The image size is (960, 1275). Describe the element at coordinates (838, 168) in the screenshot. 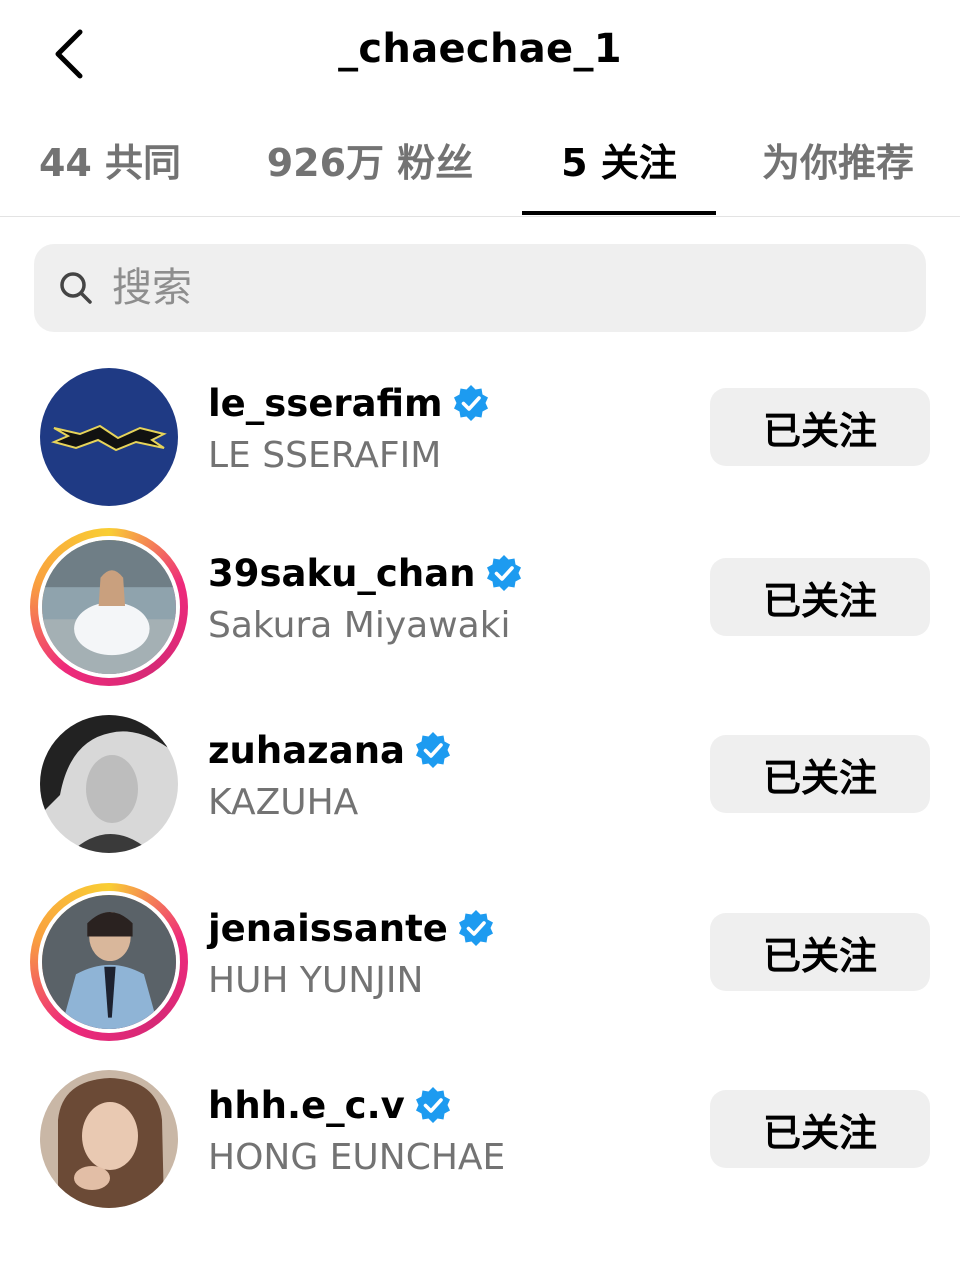

I see `tab-suggested: 为你推荐` at that location.